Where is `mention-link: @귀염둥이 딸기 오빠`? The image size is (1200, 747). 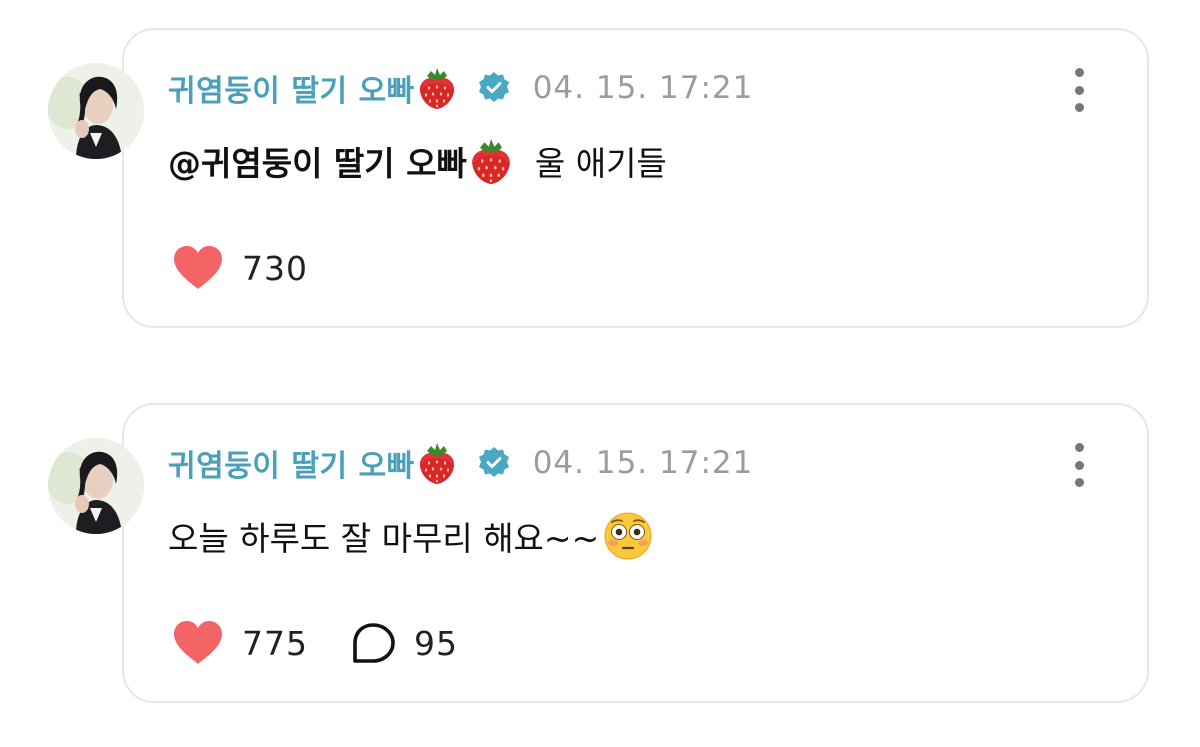
mention-link: @귀염둥이 딸기 오빠 is located at coordinates (317, 161).